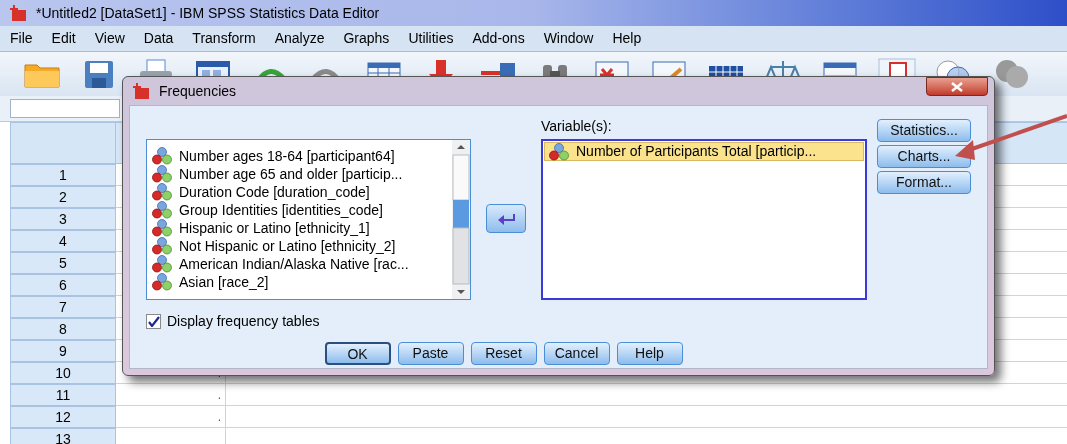  I want to click on checkbox-label: Display frequency tables, so click(243, 321).